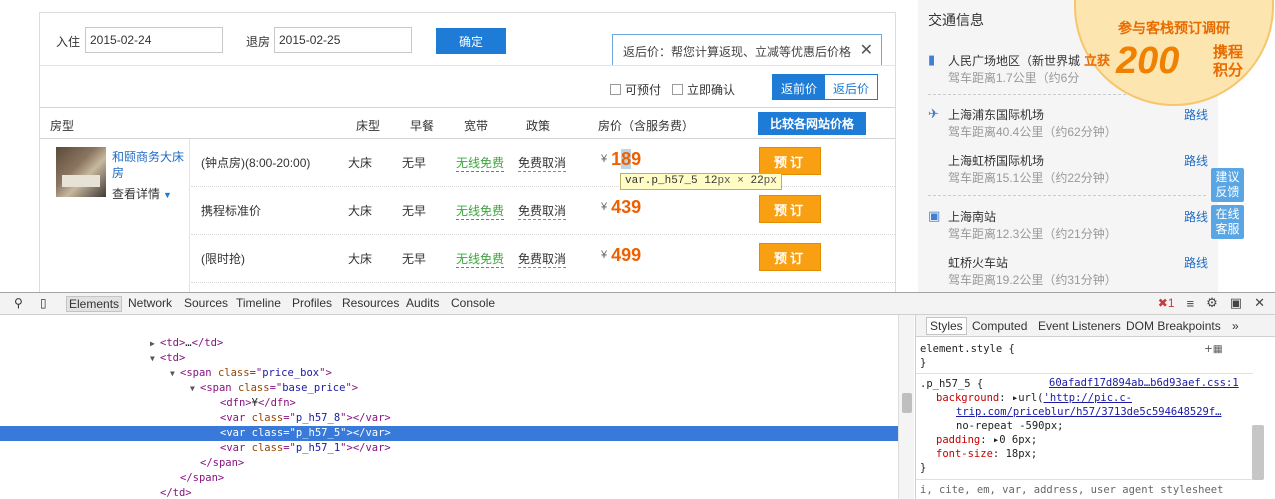 The width and height of the screenshot is (1275, 499). I want to click on tab-more: », so click(1235, 326).